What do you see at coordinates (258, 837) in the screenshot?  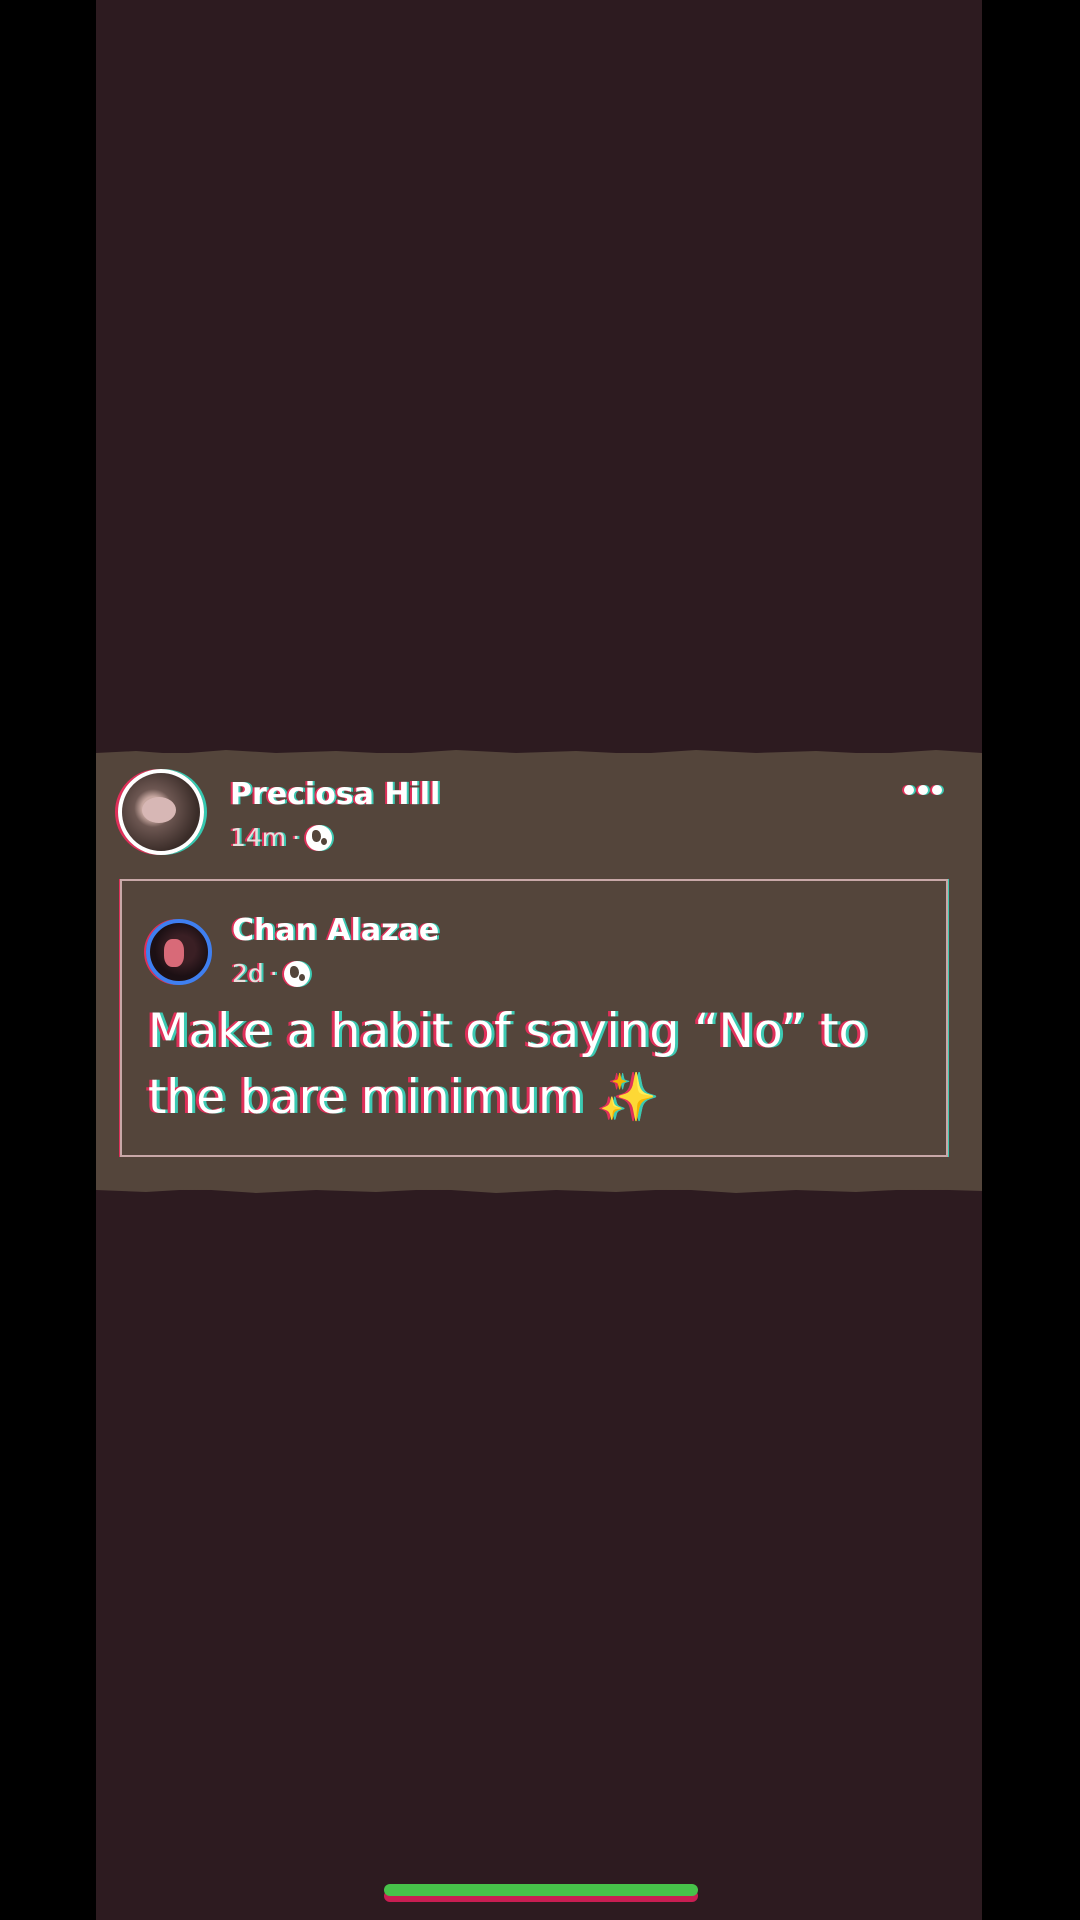 I see `post-time: 14m` at bounding box center [258, 837].